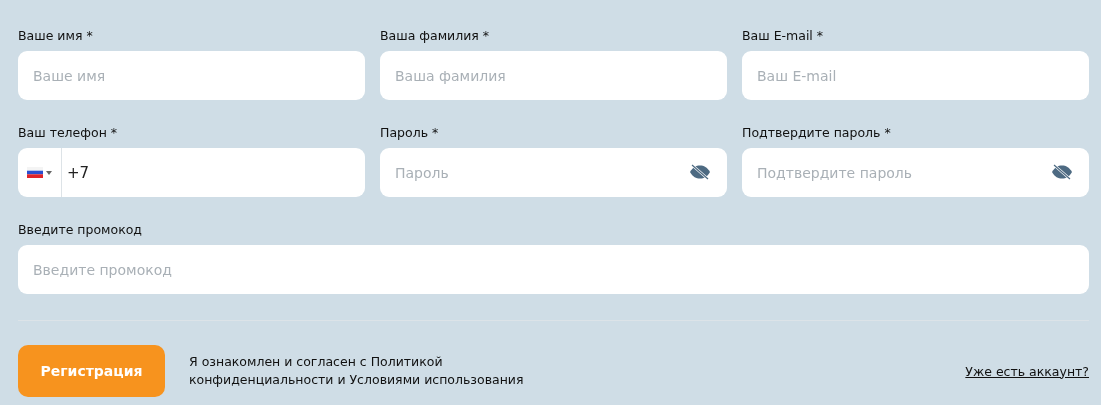  What do you see at coordinates (35, 172) in the screenshot?
I see `flag-icon` at bounding box center [35, 172].